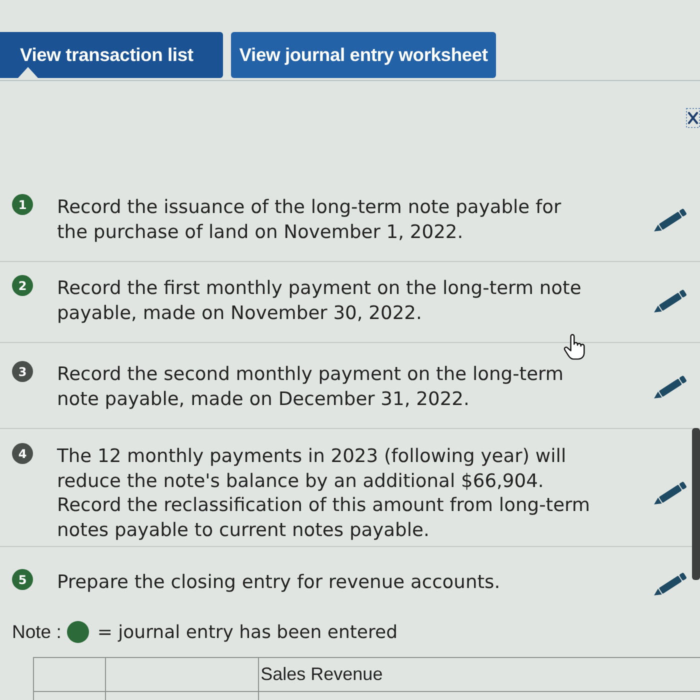 The width and height of the screenshot is (700, 700). I want to click on status-dot-icon, so click(78, 632).